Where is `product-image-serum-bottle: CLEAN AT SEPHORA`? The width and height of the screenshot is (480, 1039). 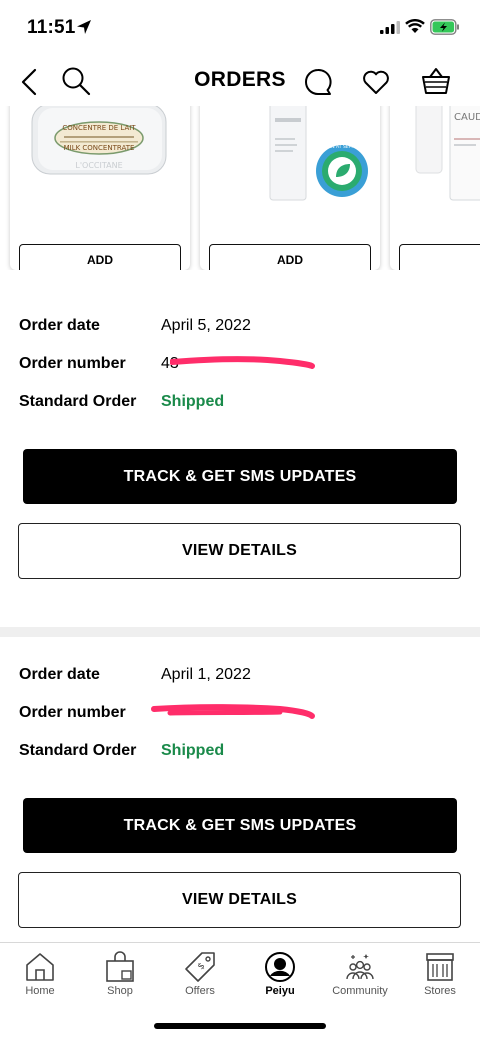
product-image-serum-bottle: CLEAN AT SEPHORA is located at coordinates (318, 153).